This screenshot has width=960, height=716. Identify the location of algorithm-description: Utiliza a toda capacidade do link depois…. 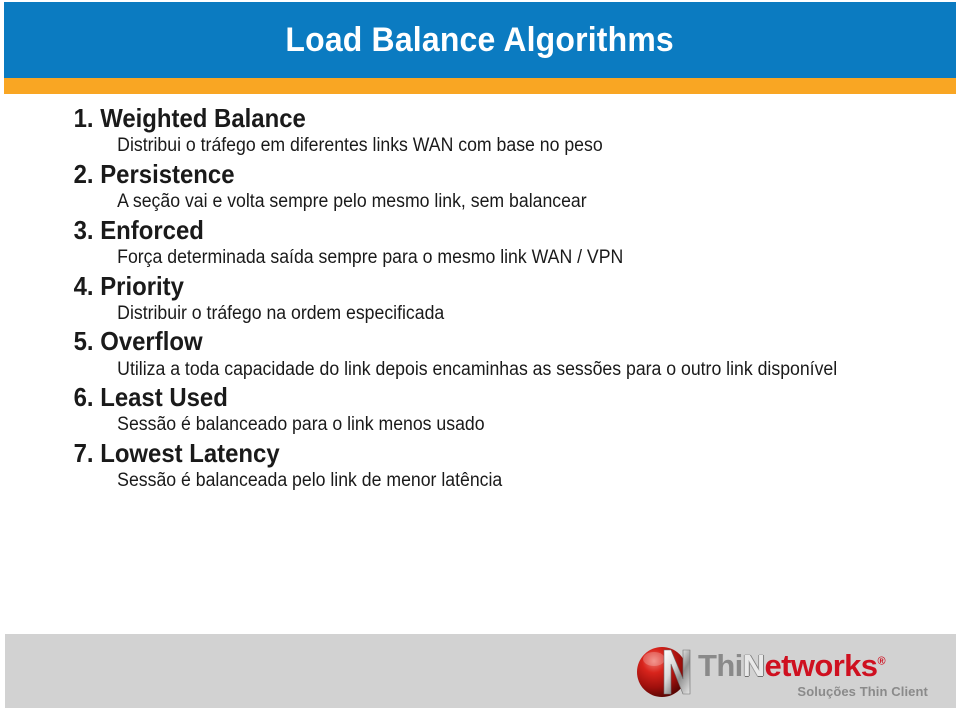
(477, 369).